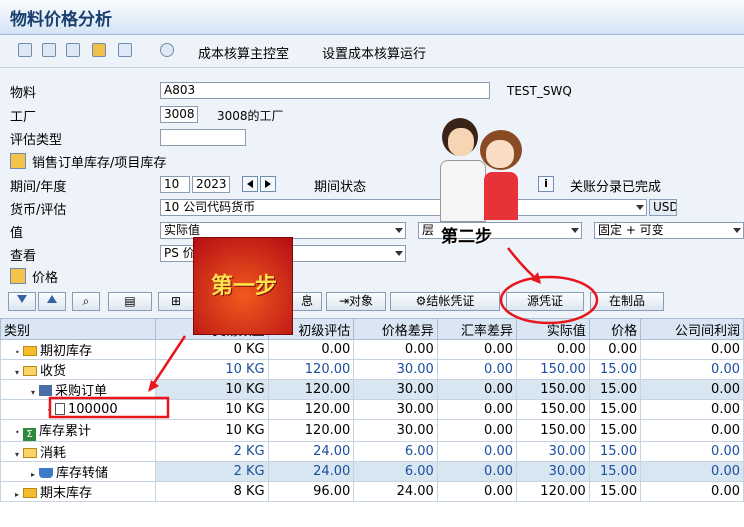 This screenshot has width=744, height=527. What do you see at coordinates (78, 491) in the screenshot?
I see `tree-node-ending-stock: ▸ 期末库存` at bounding box center [78, 491].